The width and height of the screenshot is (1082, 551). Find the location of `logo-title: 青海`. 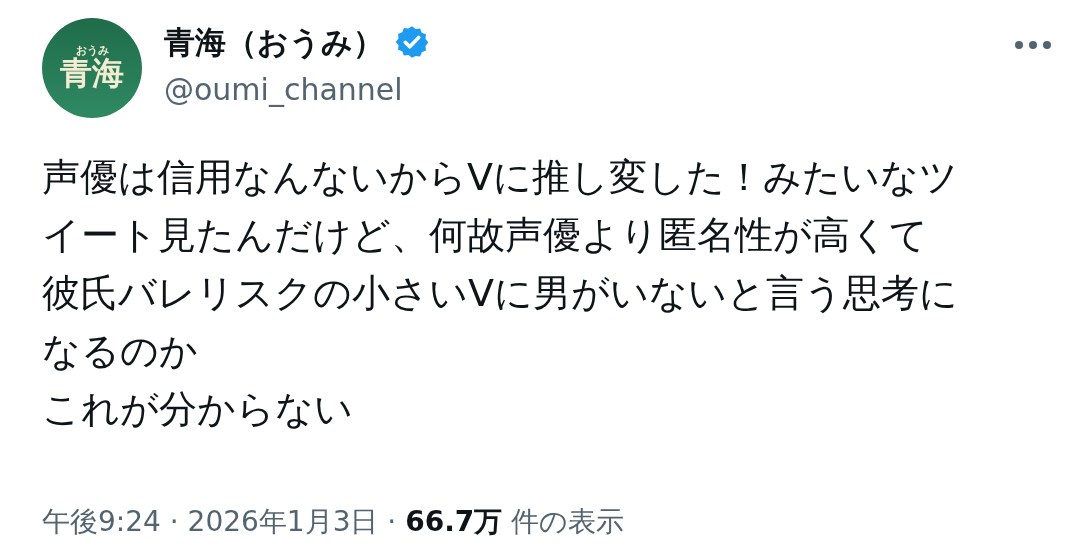

logo-title: 青海 is located at coordinates (92, 73).